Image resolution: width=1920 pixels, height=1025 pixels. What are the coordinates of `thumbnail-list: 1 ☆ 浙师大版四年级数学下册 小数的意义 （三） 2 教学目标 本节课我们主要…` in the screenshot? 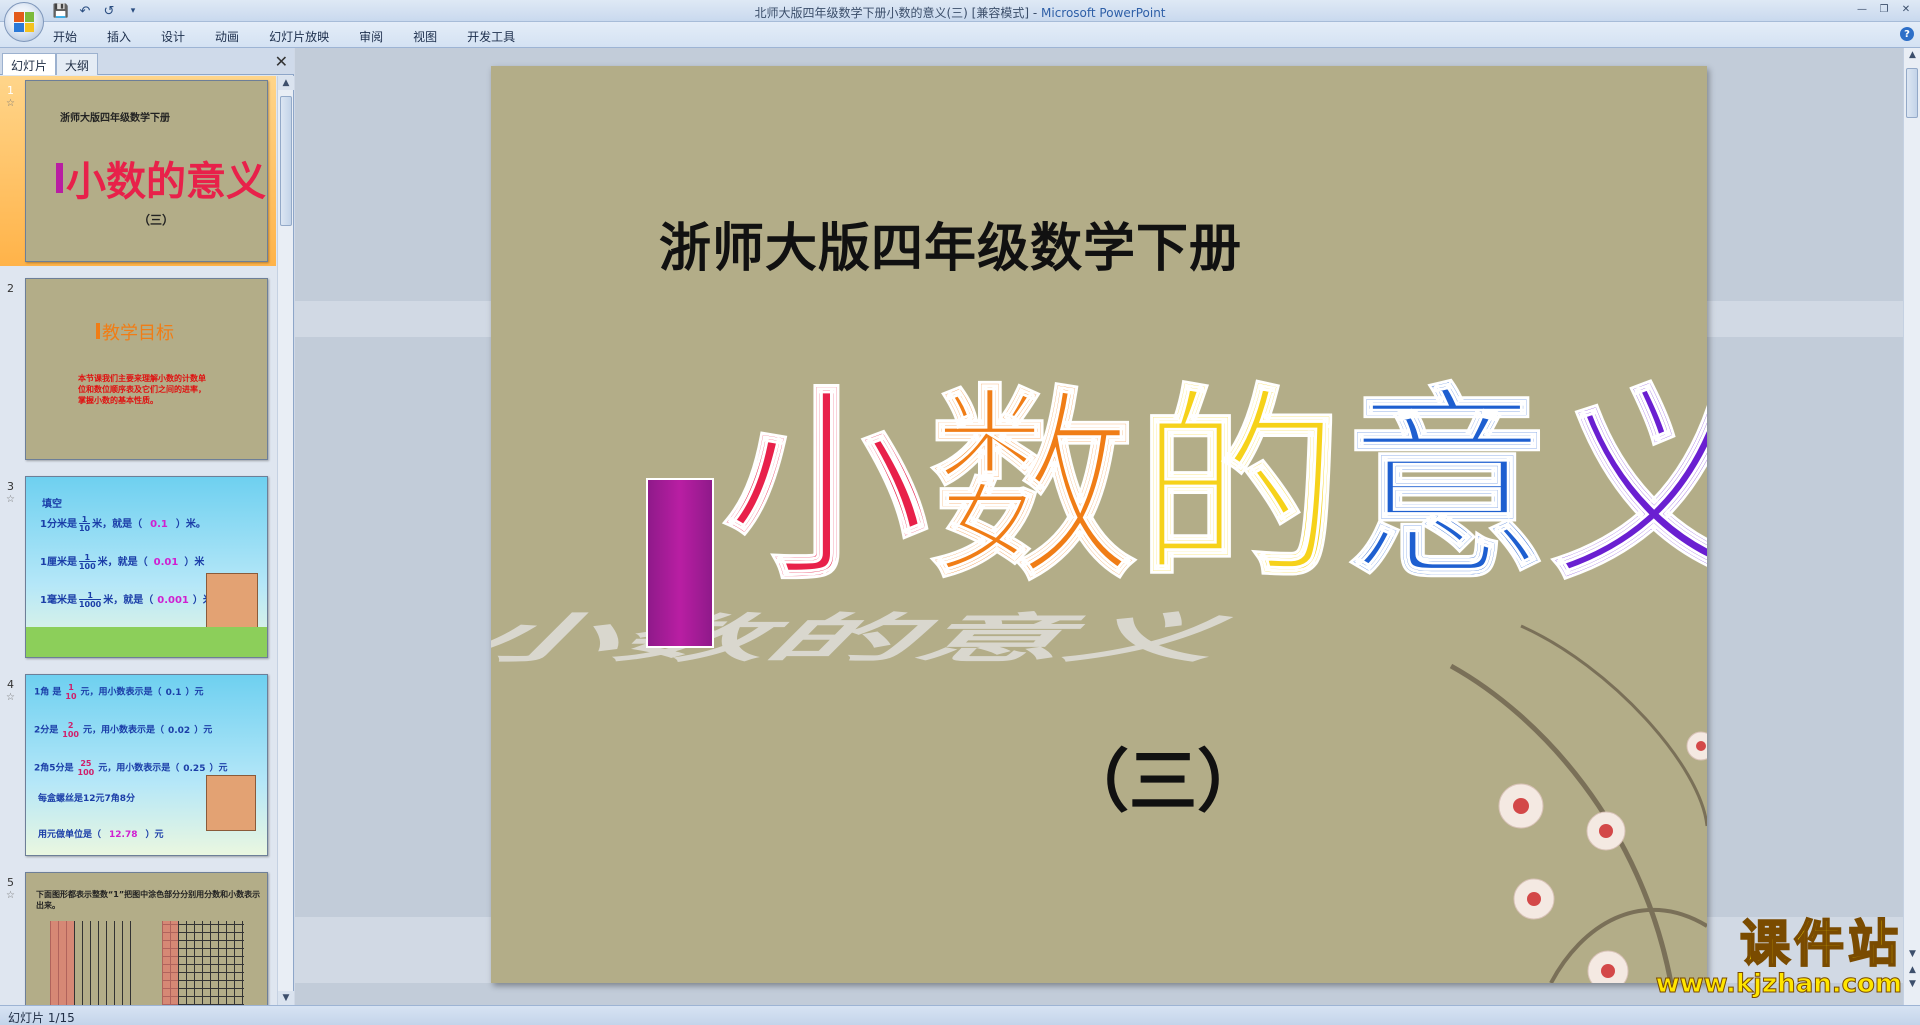 It's located at (138, 540).